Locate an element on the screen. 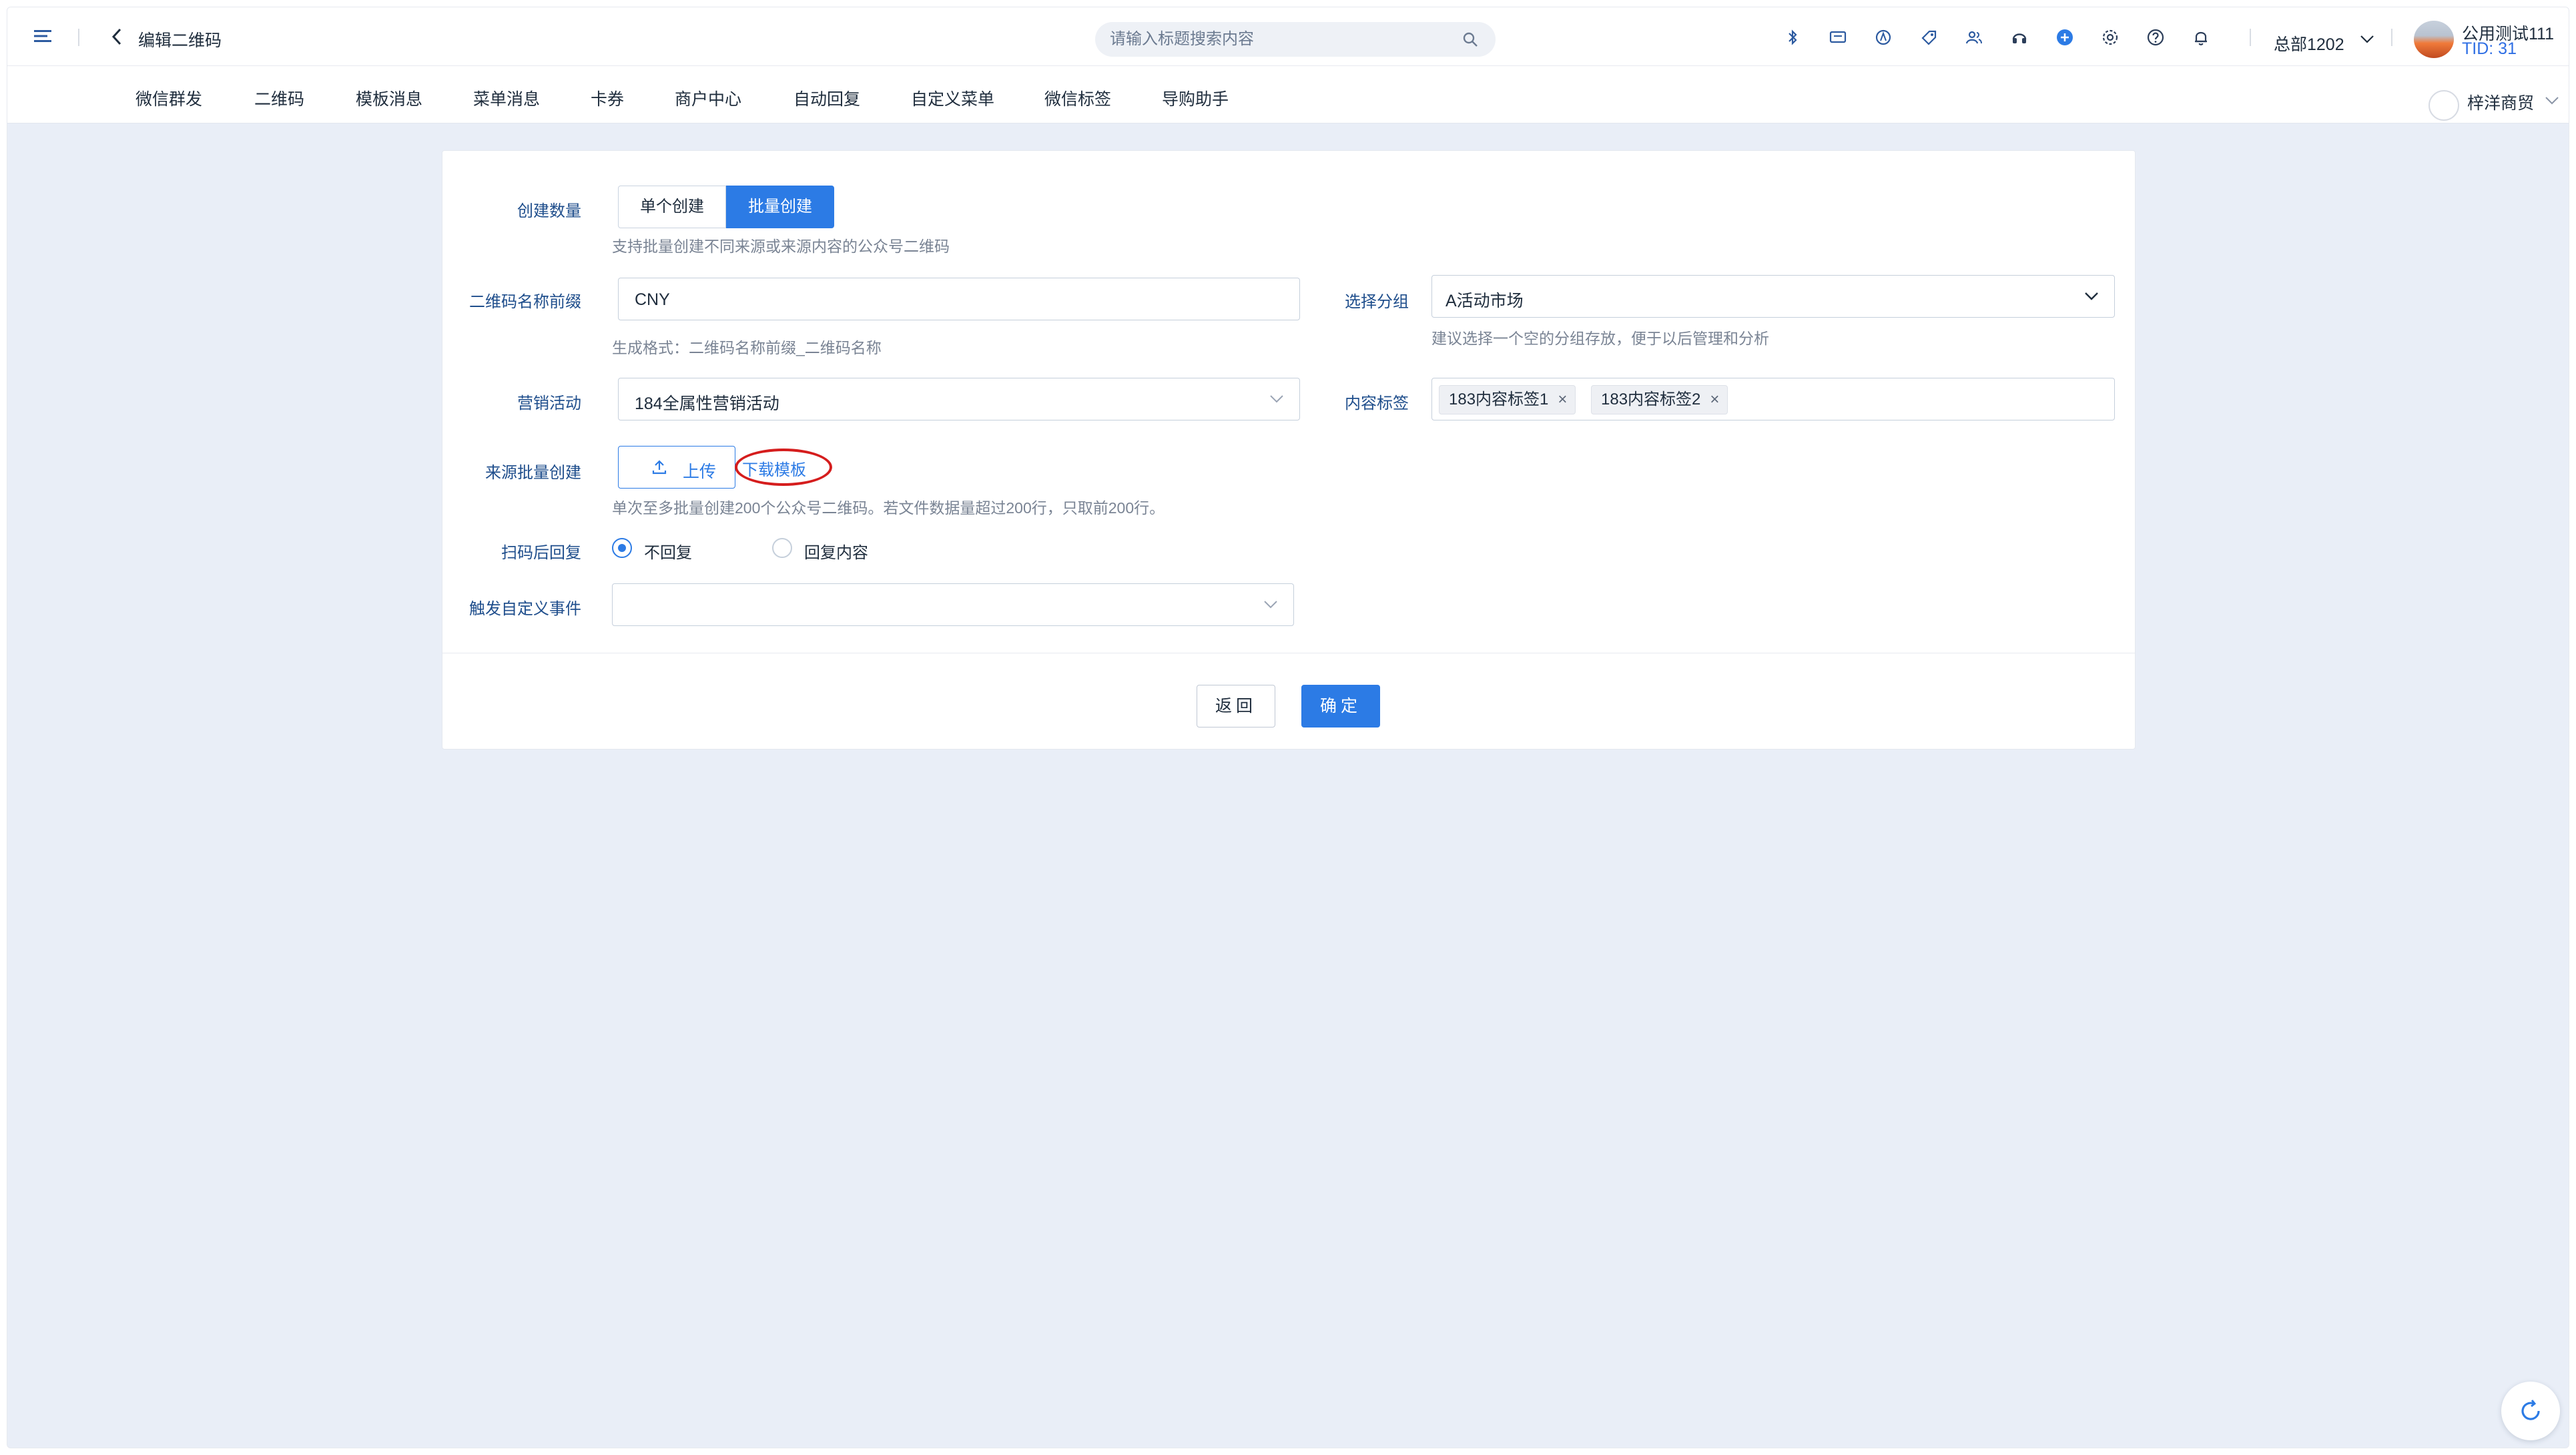 The image size is (2576, 1455). support-button is located at coordinates (2530, 1411).